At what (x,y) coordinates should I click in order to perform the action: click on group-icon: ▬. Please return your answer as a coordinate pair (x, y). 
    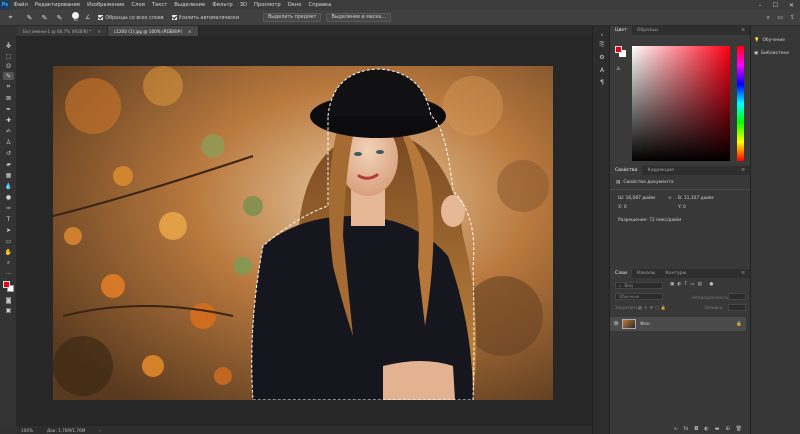
    Looking at the image, I should click on (717, 429).